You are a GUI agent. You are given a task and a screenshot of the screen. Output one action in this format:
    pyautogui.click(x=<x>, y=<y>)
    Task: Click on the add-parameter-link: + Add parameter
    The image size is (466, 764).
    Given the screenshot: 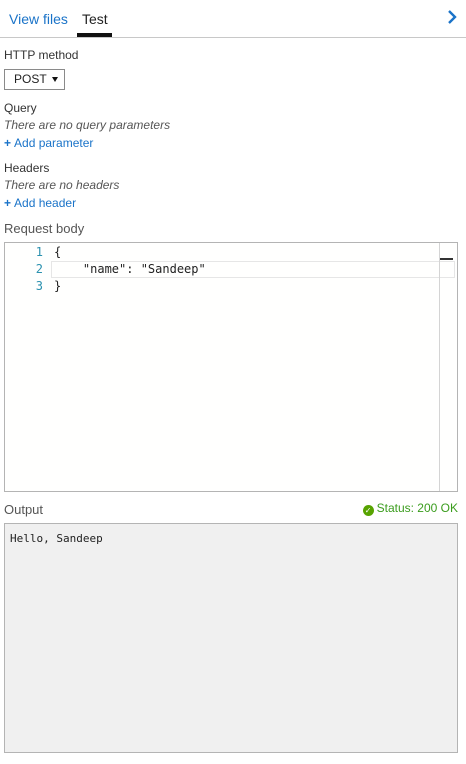 What is the action you would take?
    pyautogui.click(x=48, y=143)
    